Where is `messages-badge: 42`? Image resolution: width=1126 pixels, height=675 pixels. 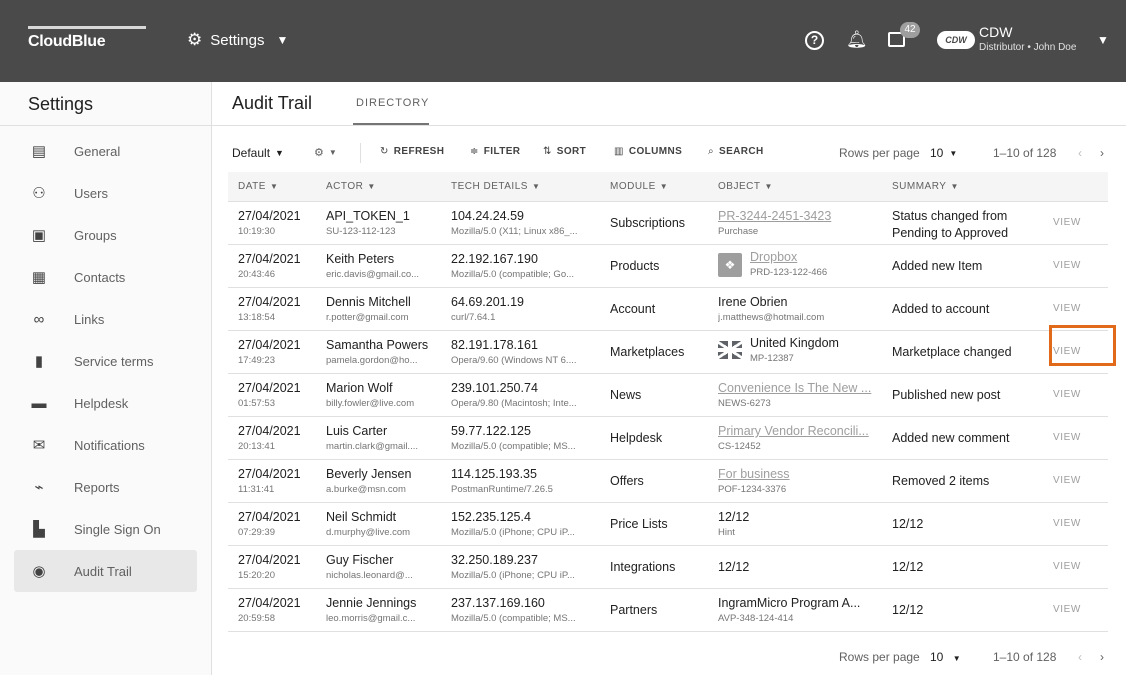
messages-badge: 42 is located at coordinates (910, 30).